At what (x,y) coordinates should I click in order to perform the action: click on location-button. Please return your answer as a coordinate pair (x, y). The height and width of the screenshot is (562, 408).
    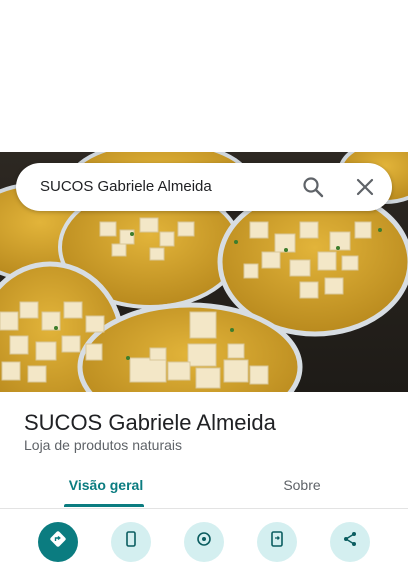
    Looking at the image, I should click on (204, 542).